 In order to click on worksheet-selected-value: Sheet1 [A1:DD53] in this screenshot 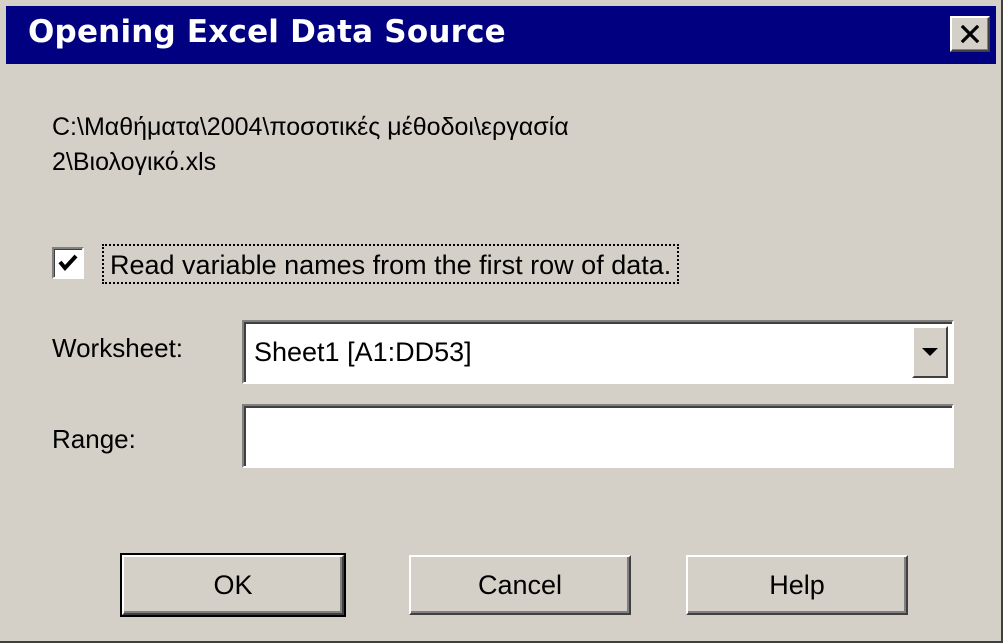, I will do `click(363, 352)`.